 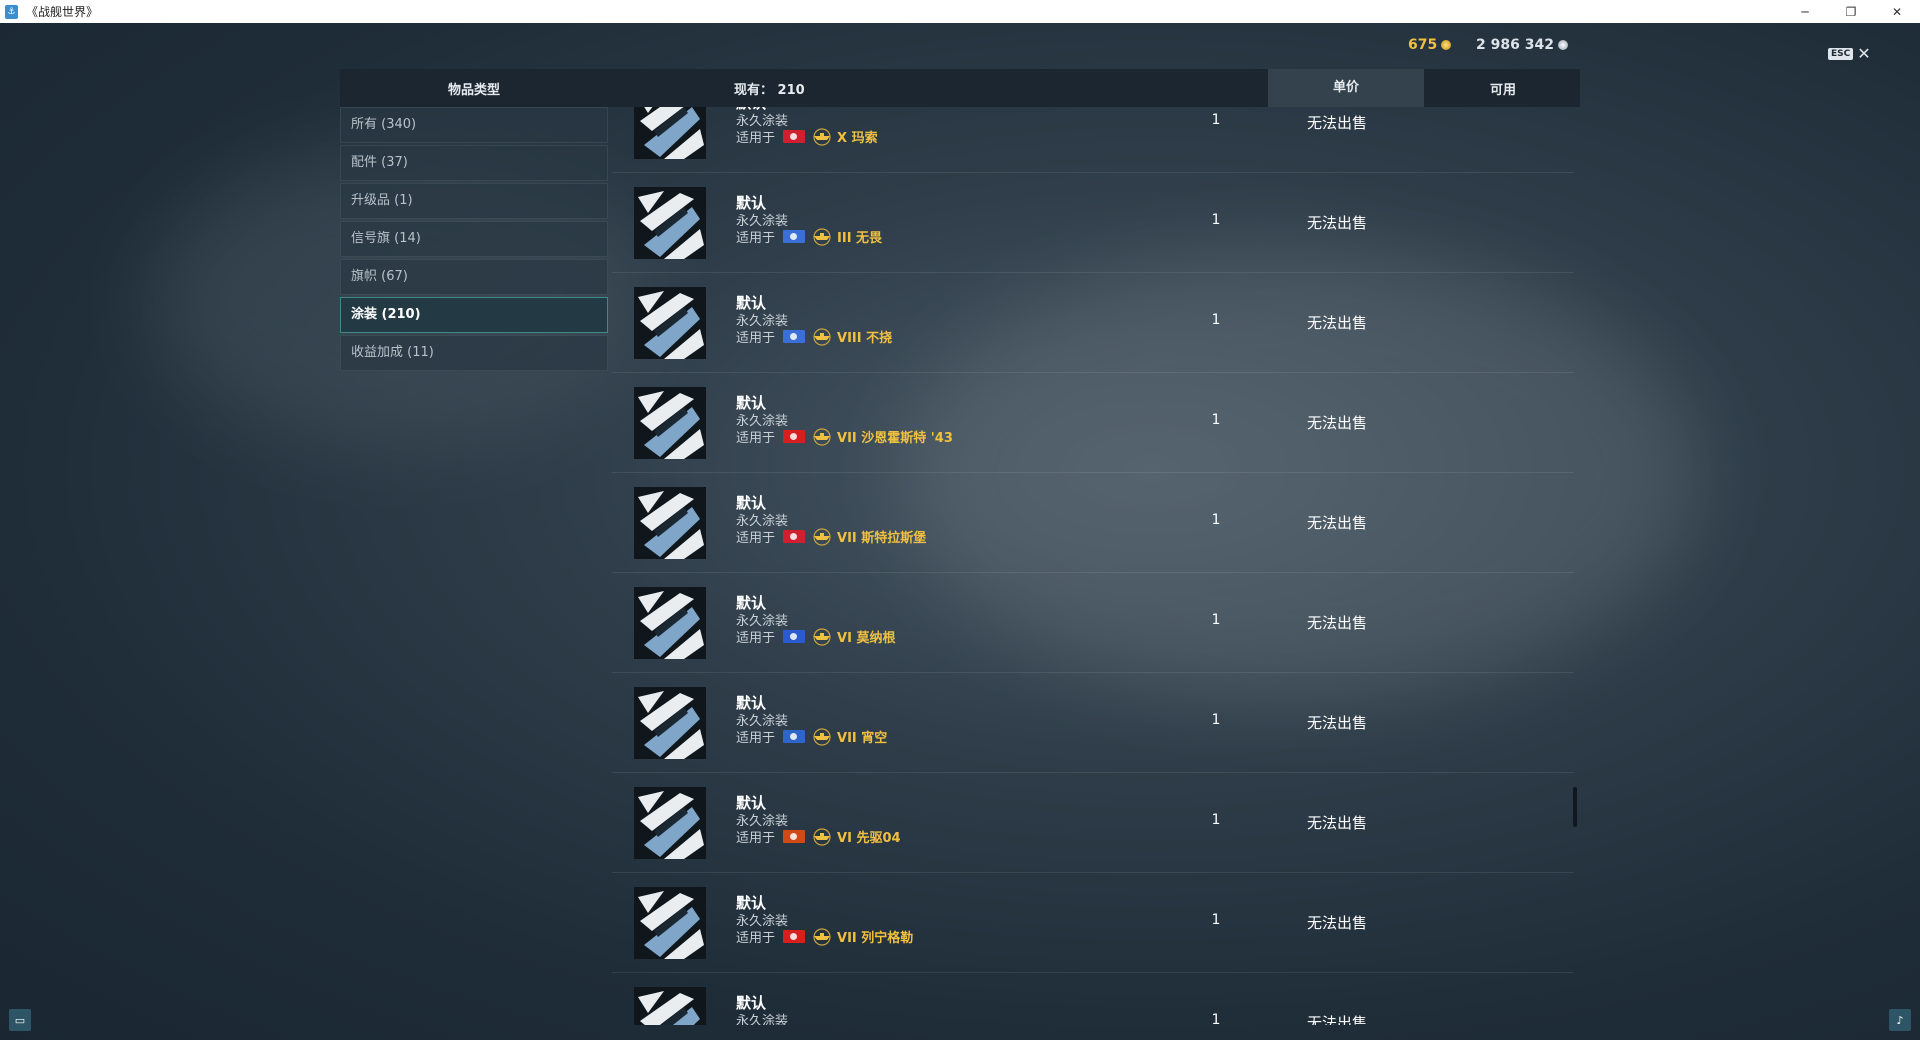 I want to click on category-item: 信号旗 (14), so click(x=474, y=239).